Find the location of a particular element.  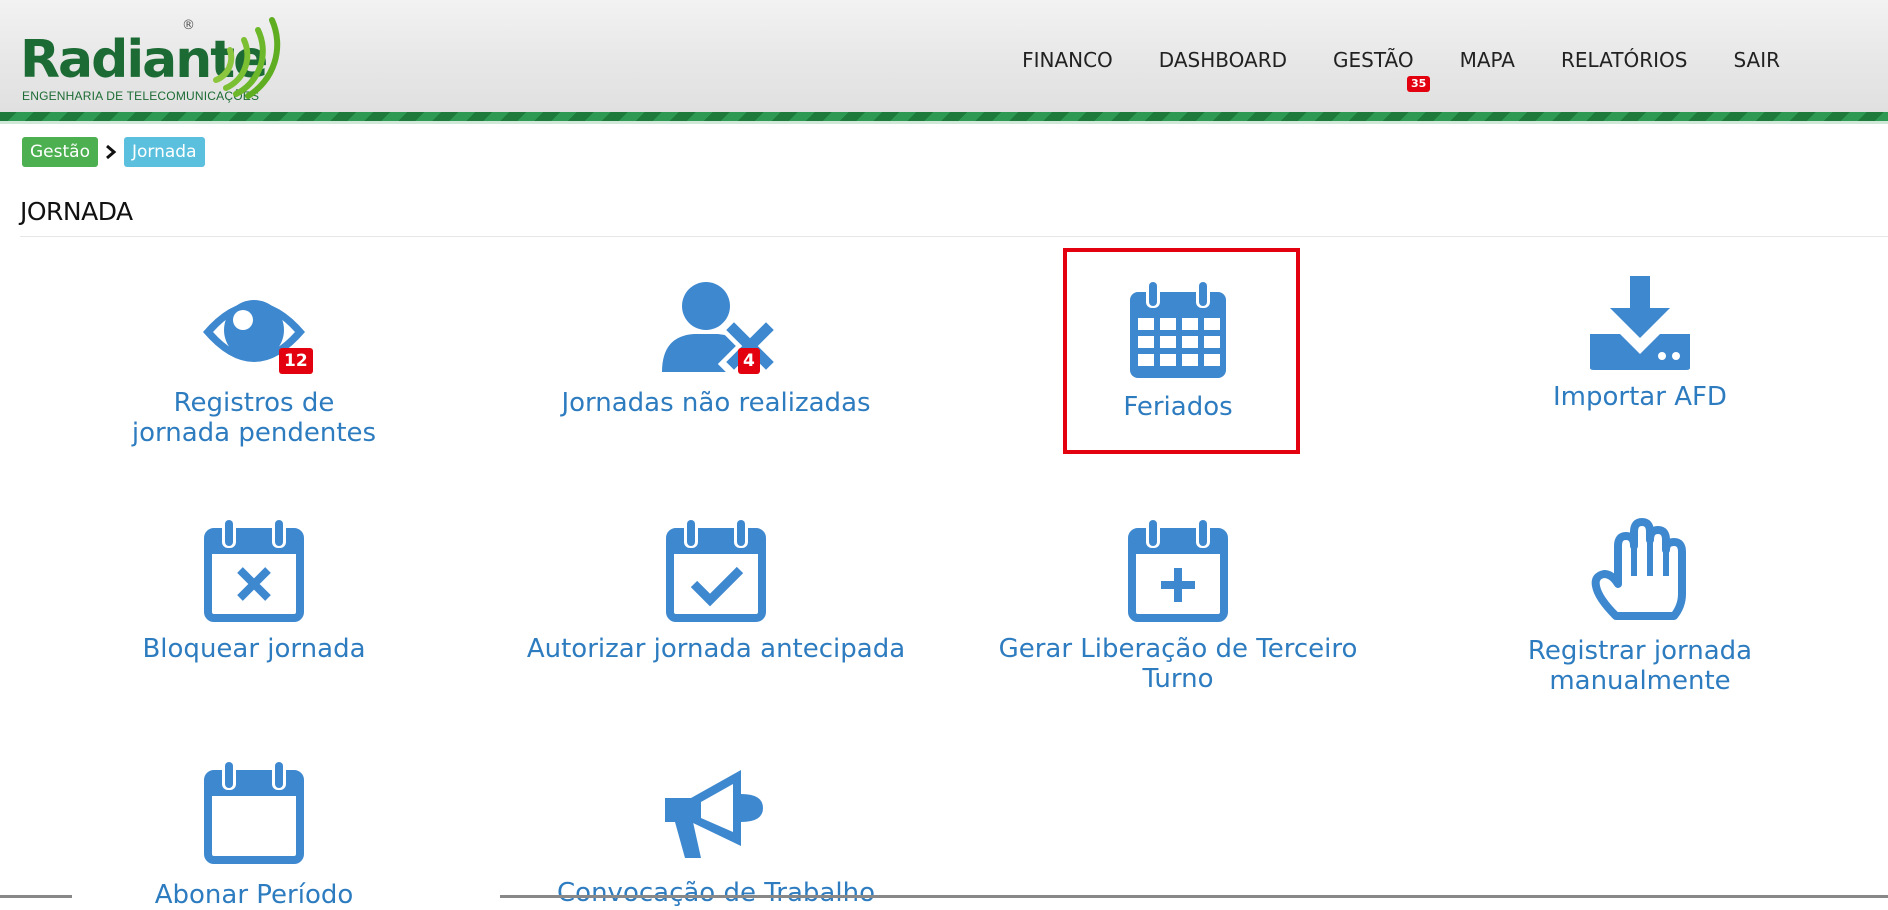

tile-label: Autorizar jornada antecipada is located at coordinates (716, 649).